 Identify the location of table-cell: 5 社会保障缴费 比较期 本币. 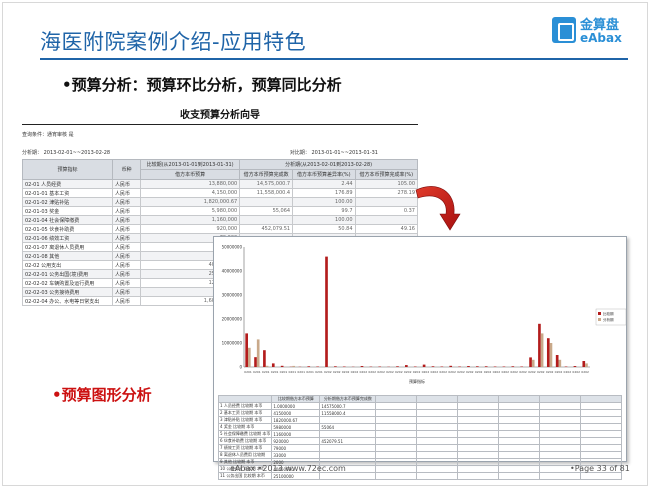
(245, 434).